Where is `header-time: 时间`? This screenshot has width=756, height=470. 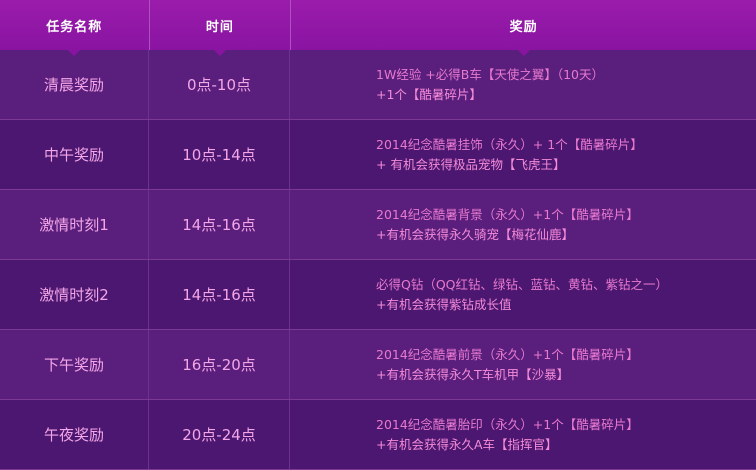 header-time: 时间 is located at coordinates (221, 28).